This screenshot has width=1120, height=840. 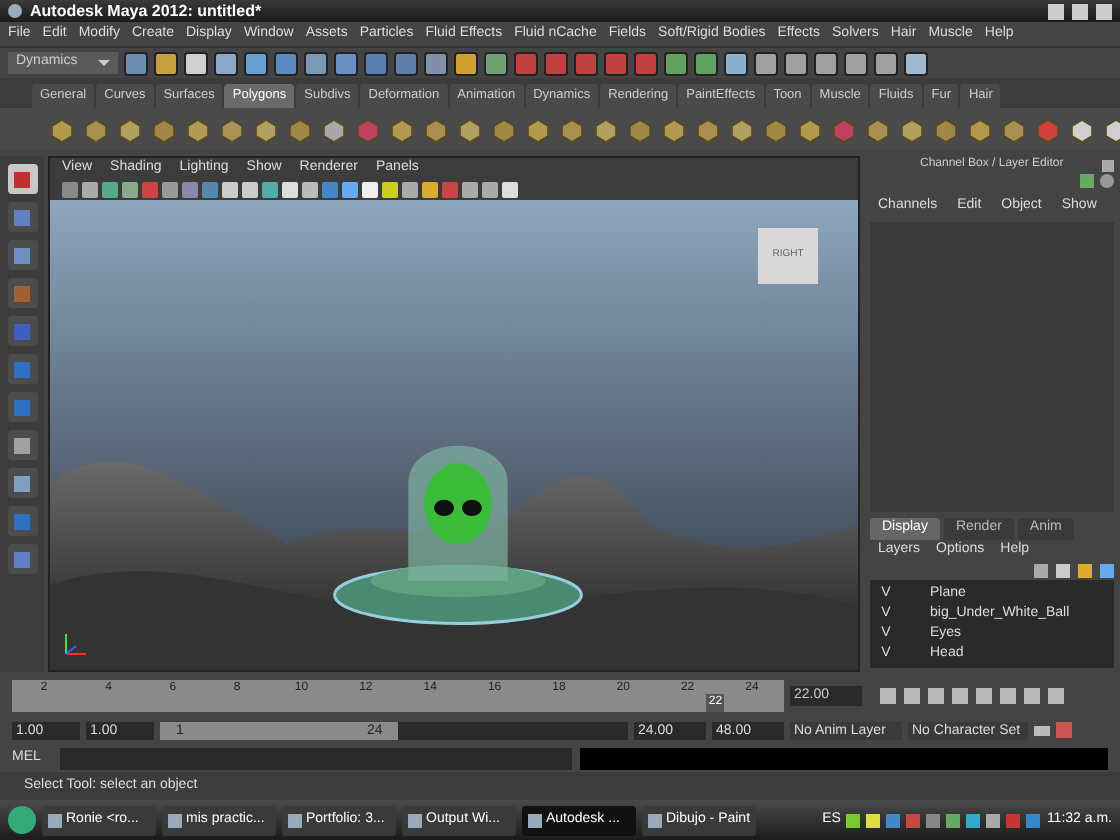 I want to click on start-button, so click(x=22, y=820).